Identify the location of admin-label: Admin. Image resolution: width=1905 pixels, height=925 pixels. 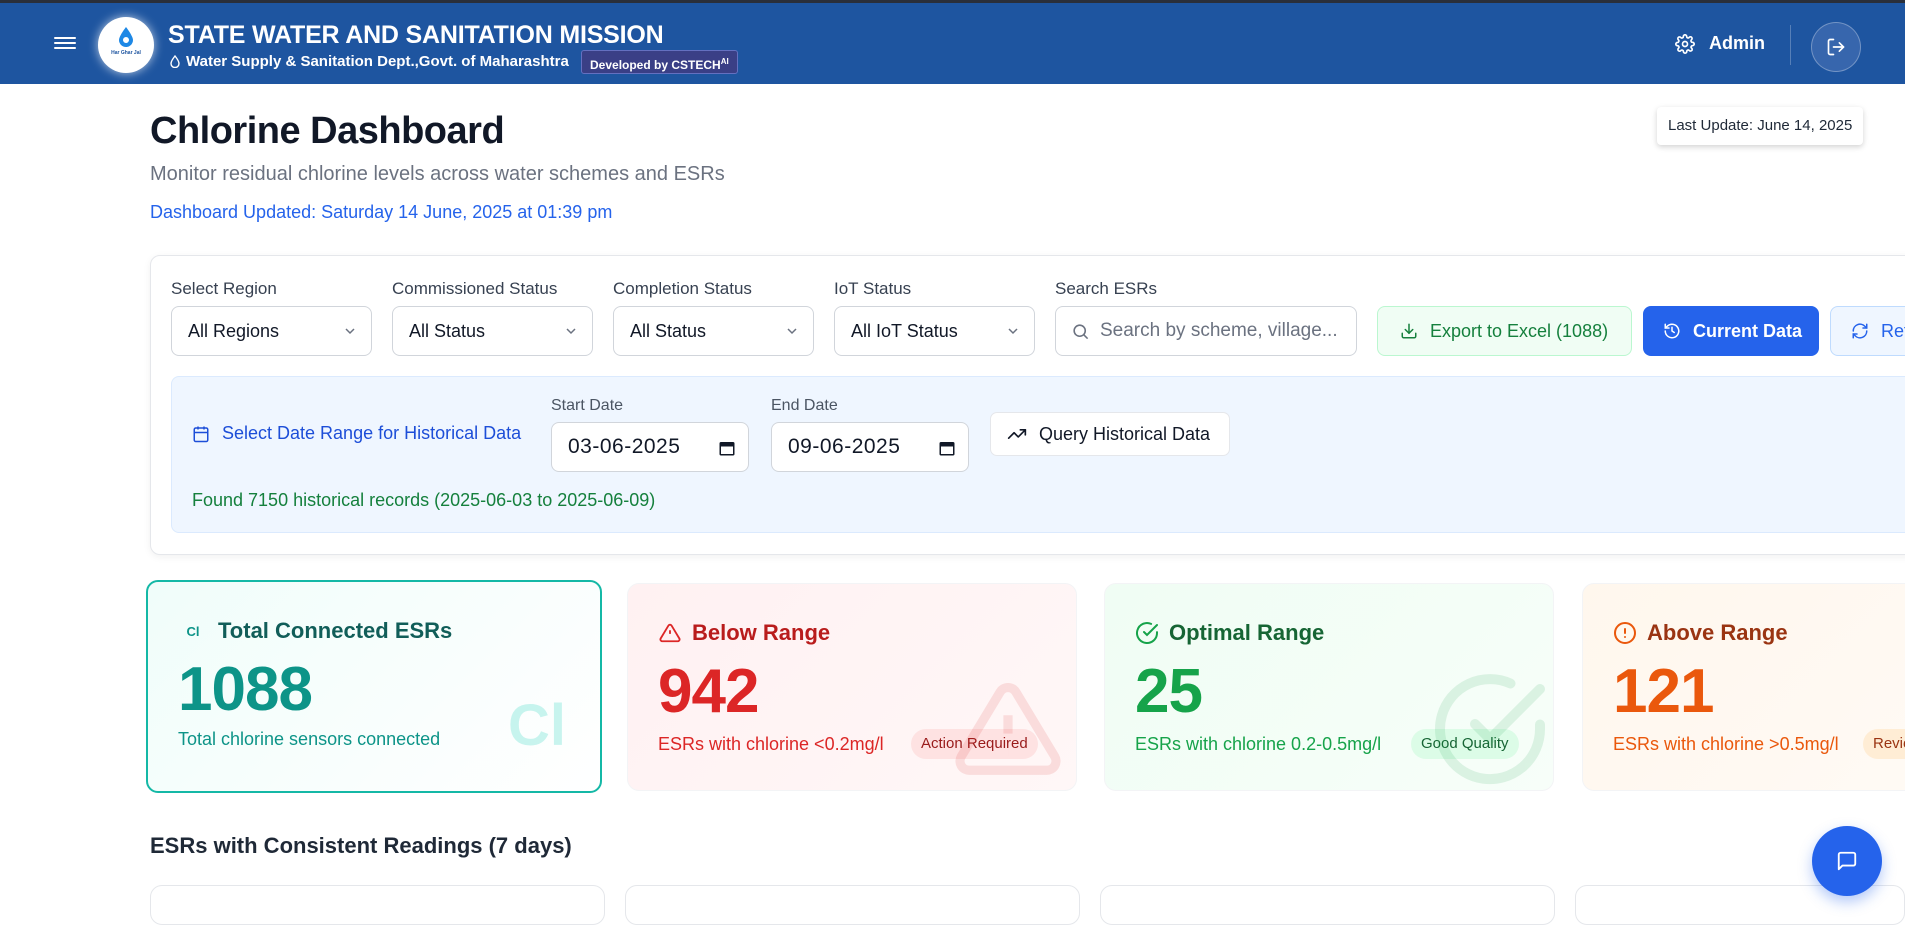
(1737, 43).